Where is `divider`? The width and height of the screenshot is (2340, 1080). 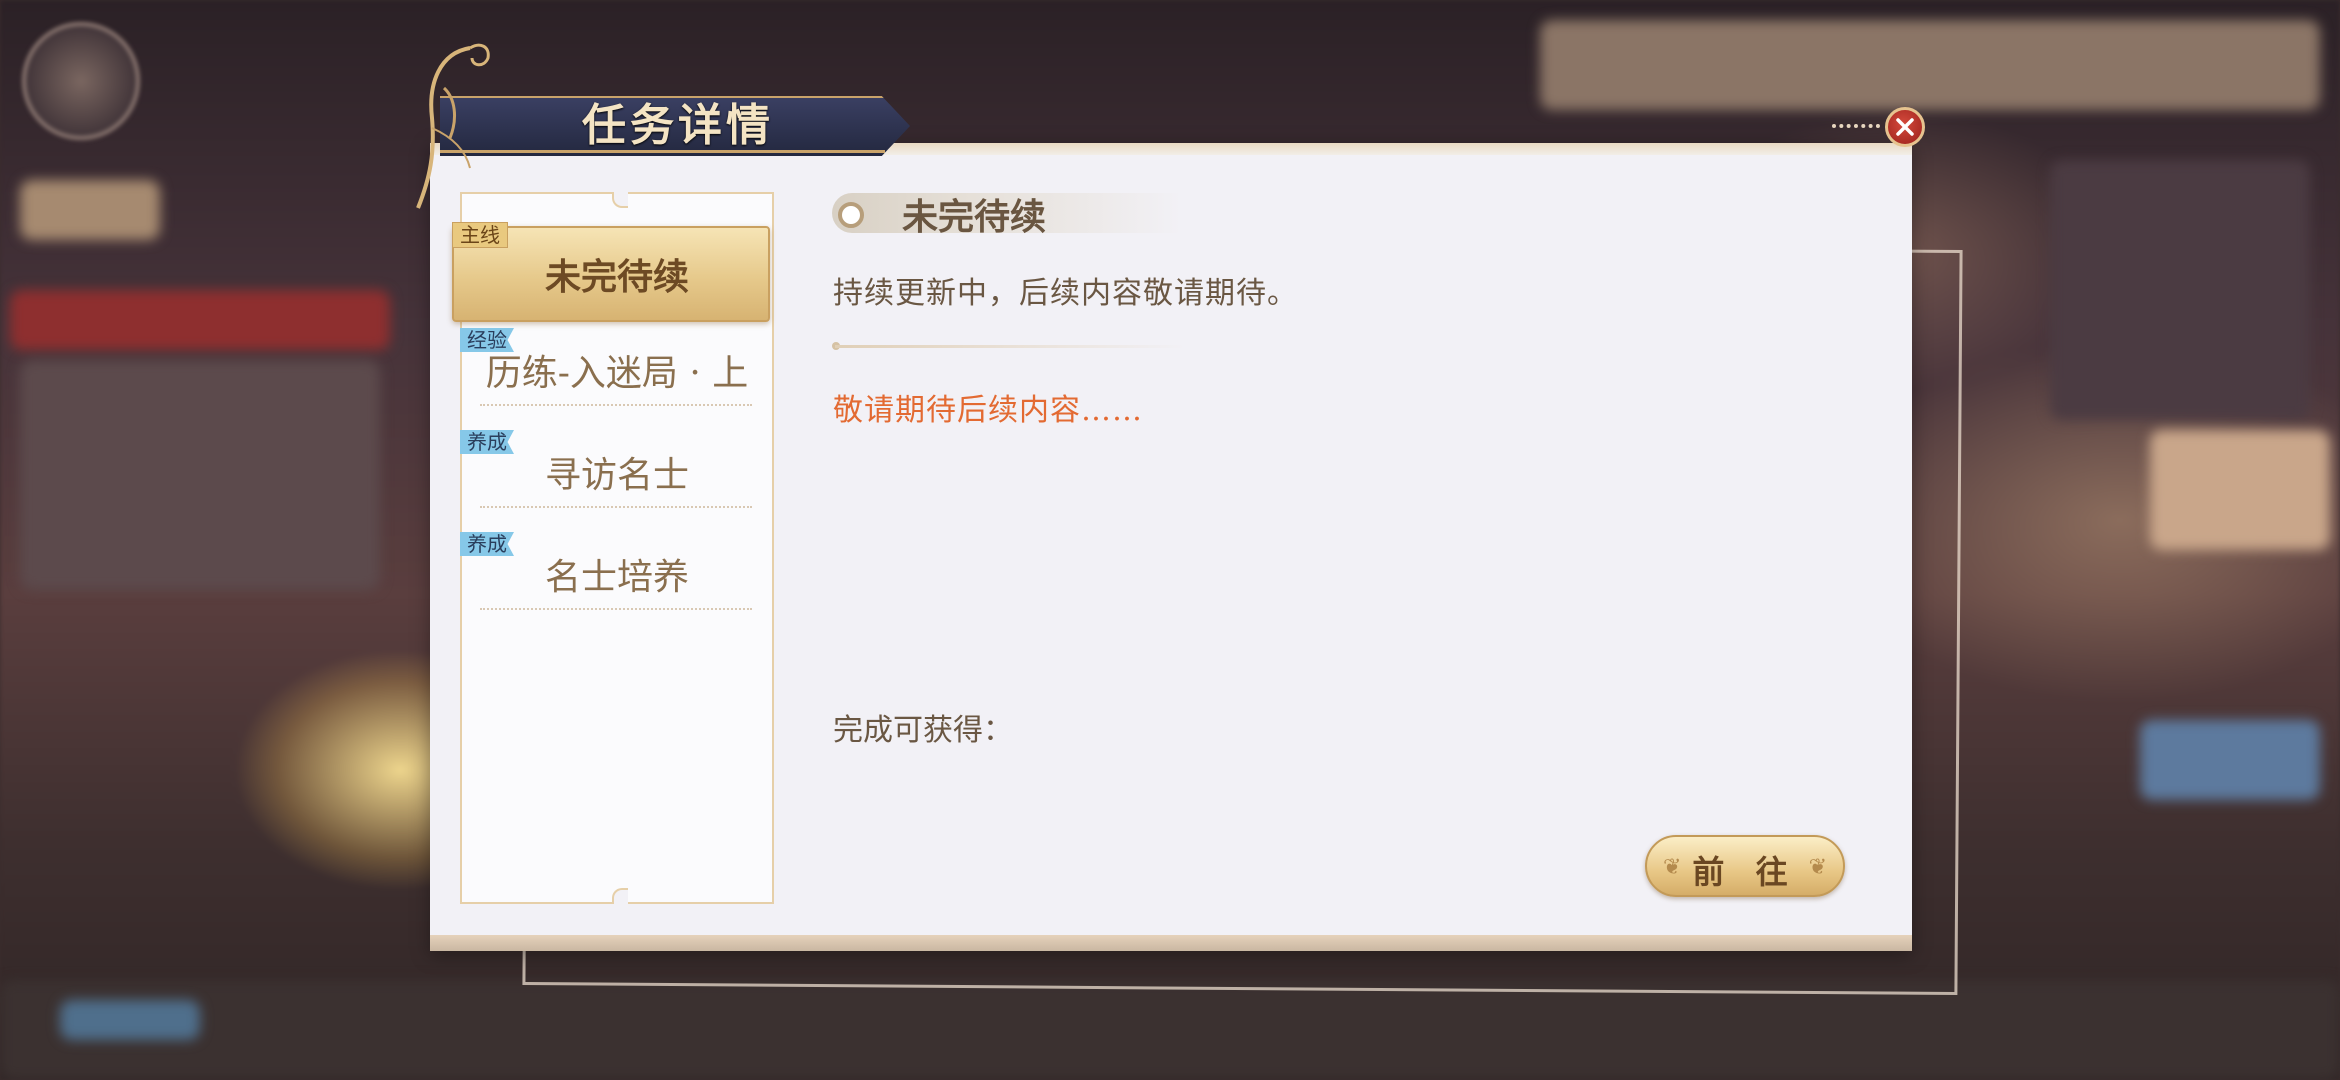
divider is located at coordinates (1010, 346).